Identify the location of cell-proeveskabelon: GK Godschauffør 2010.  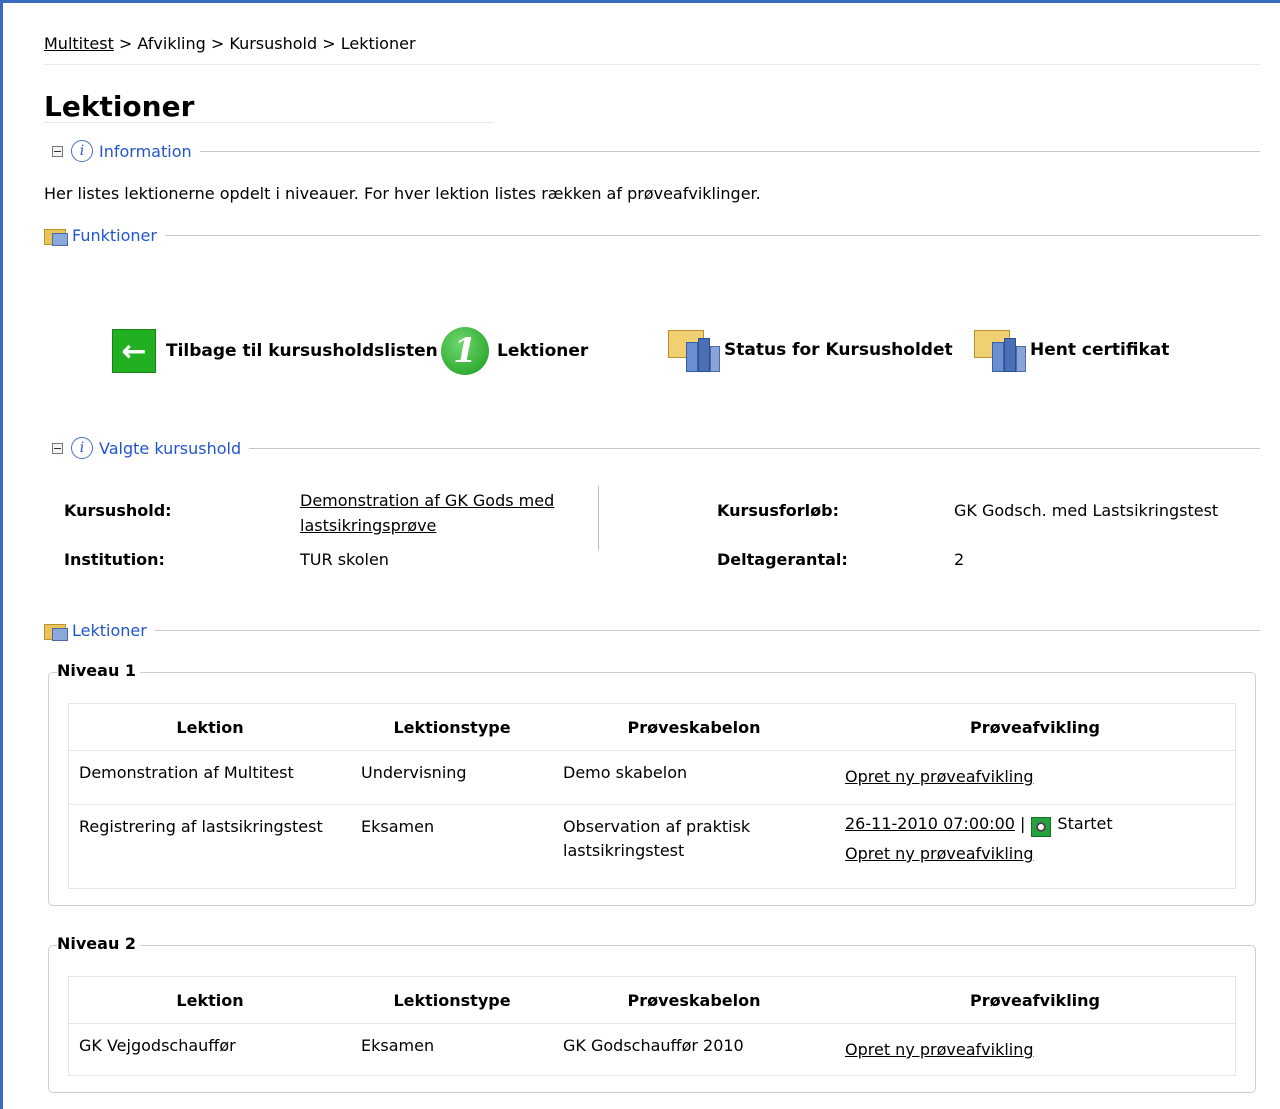
(694, 1049).